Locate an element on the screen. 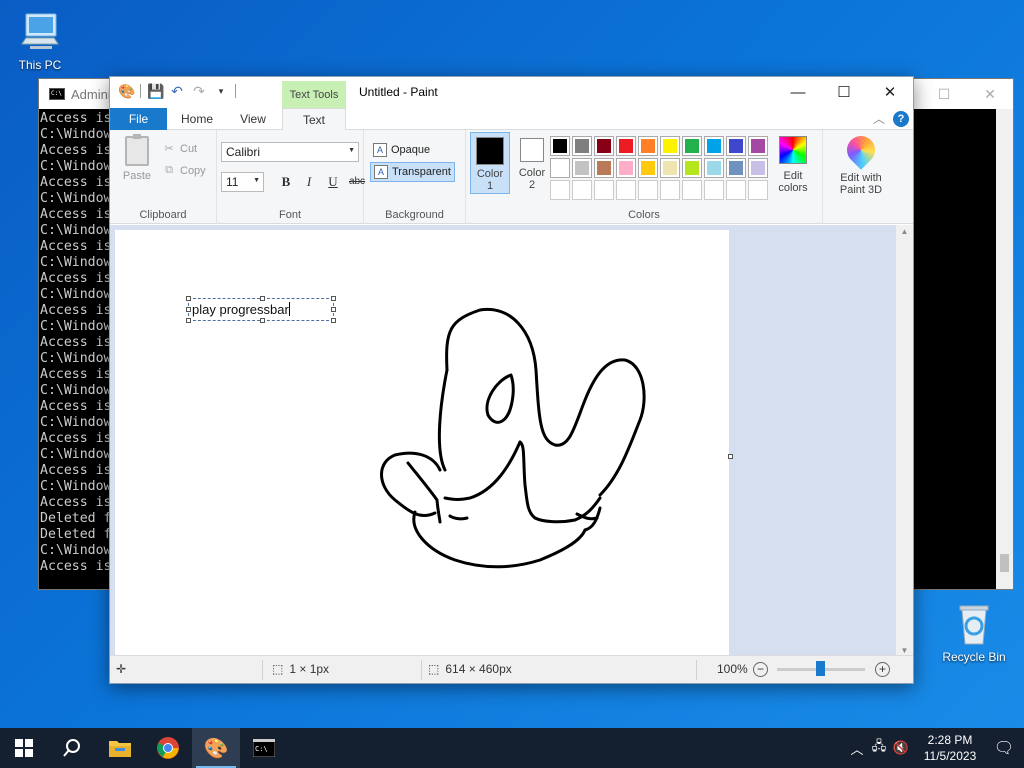  copy-button: ⧉ Copy is located at coordinates (184, 170).